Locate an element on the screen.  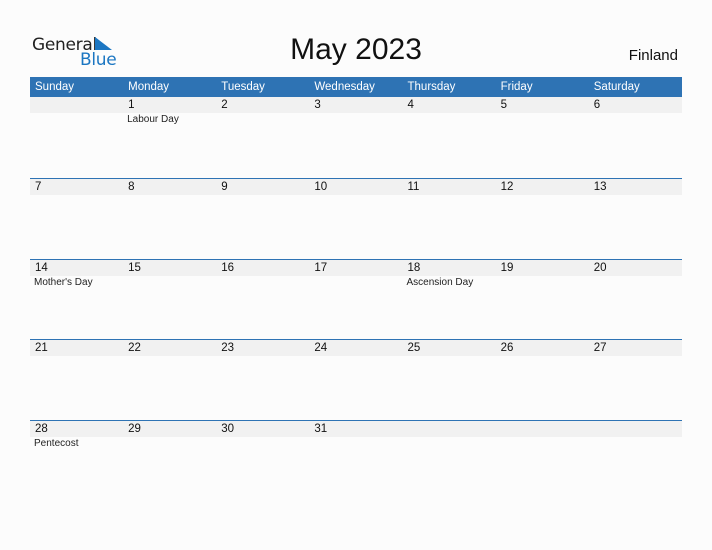
day-cell: 15 is located at coordinates (169, 275).